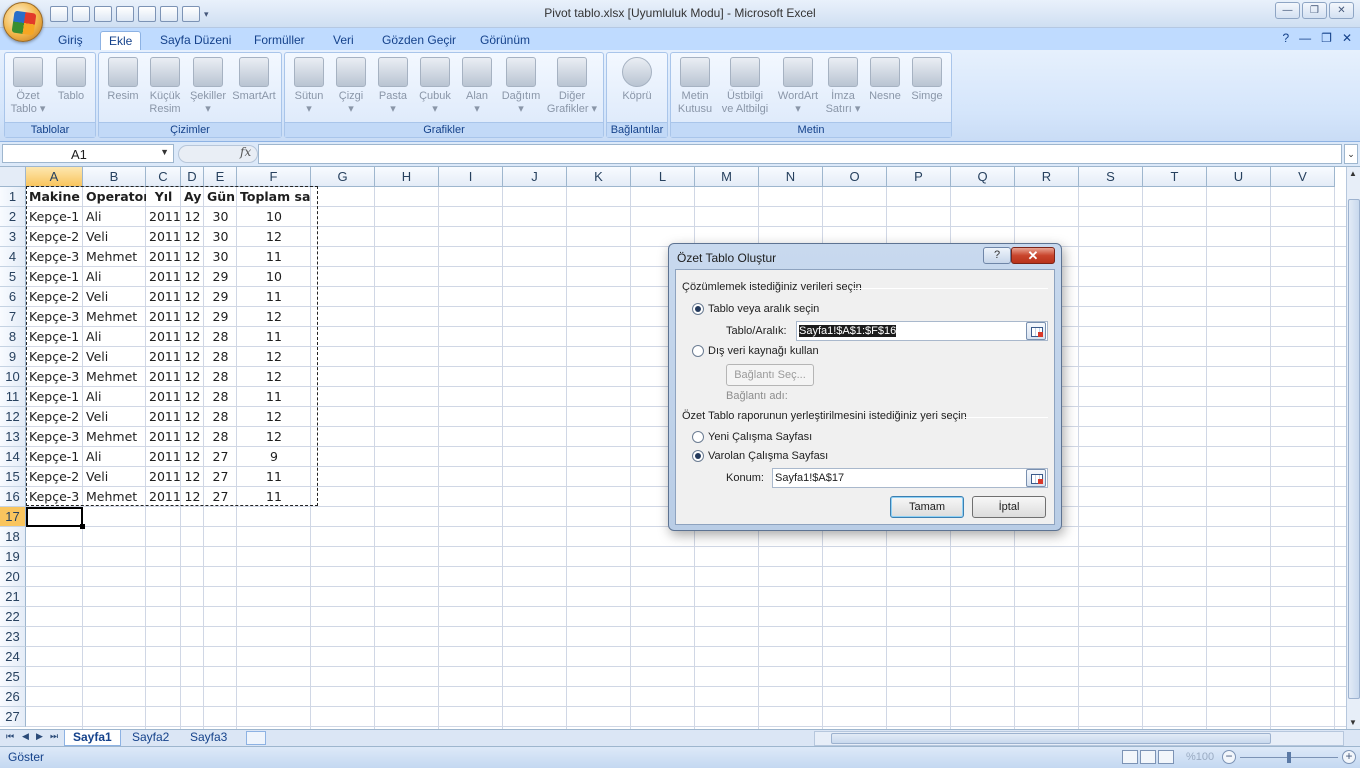  What do you see at coordinates (92, 738) in the screenshot?
I see `sheet-tab-sayfa1: Sayfa1` at bounding box center [92, 738].